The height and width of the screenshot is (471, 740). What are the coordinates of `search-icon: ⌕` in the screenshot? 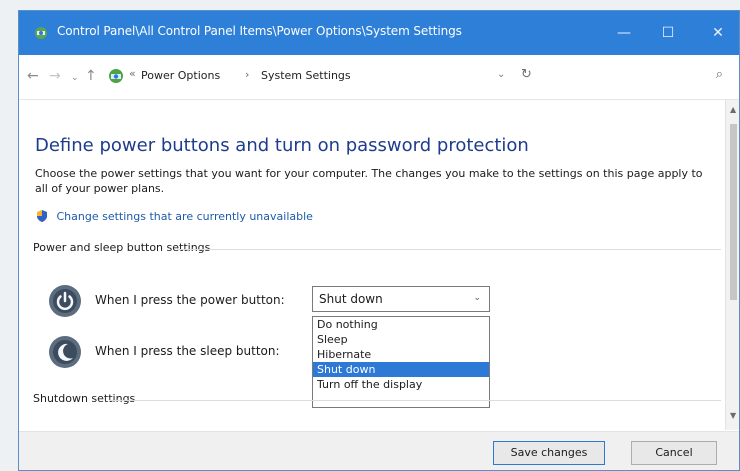 It's located at (719, 74).